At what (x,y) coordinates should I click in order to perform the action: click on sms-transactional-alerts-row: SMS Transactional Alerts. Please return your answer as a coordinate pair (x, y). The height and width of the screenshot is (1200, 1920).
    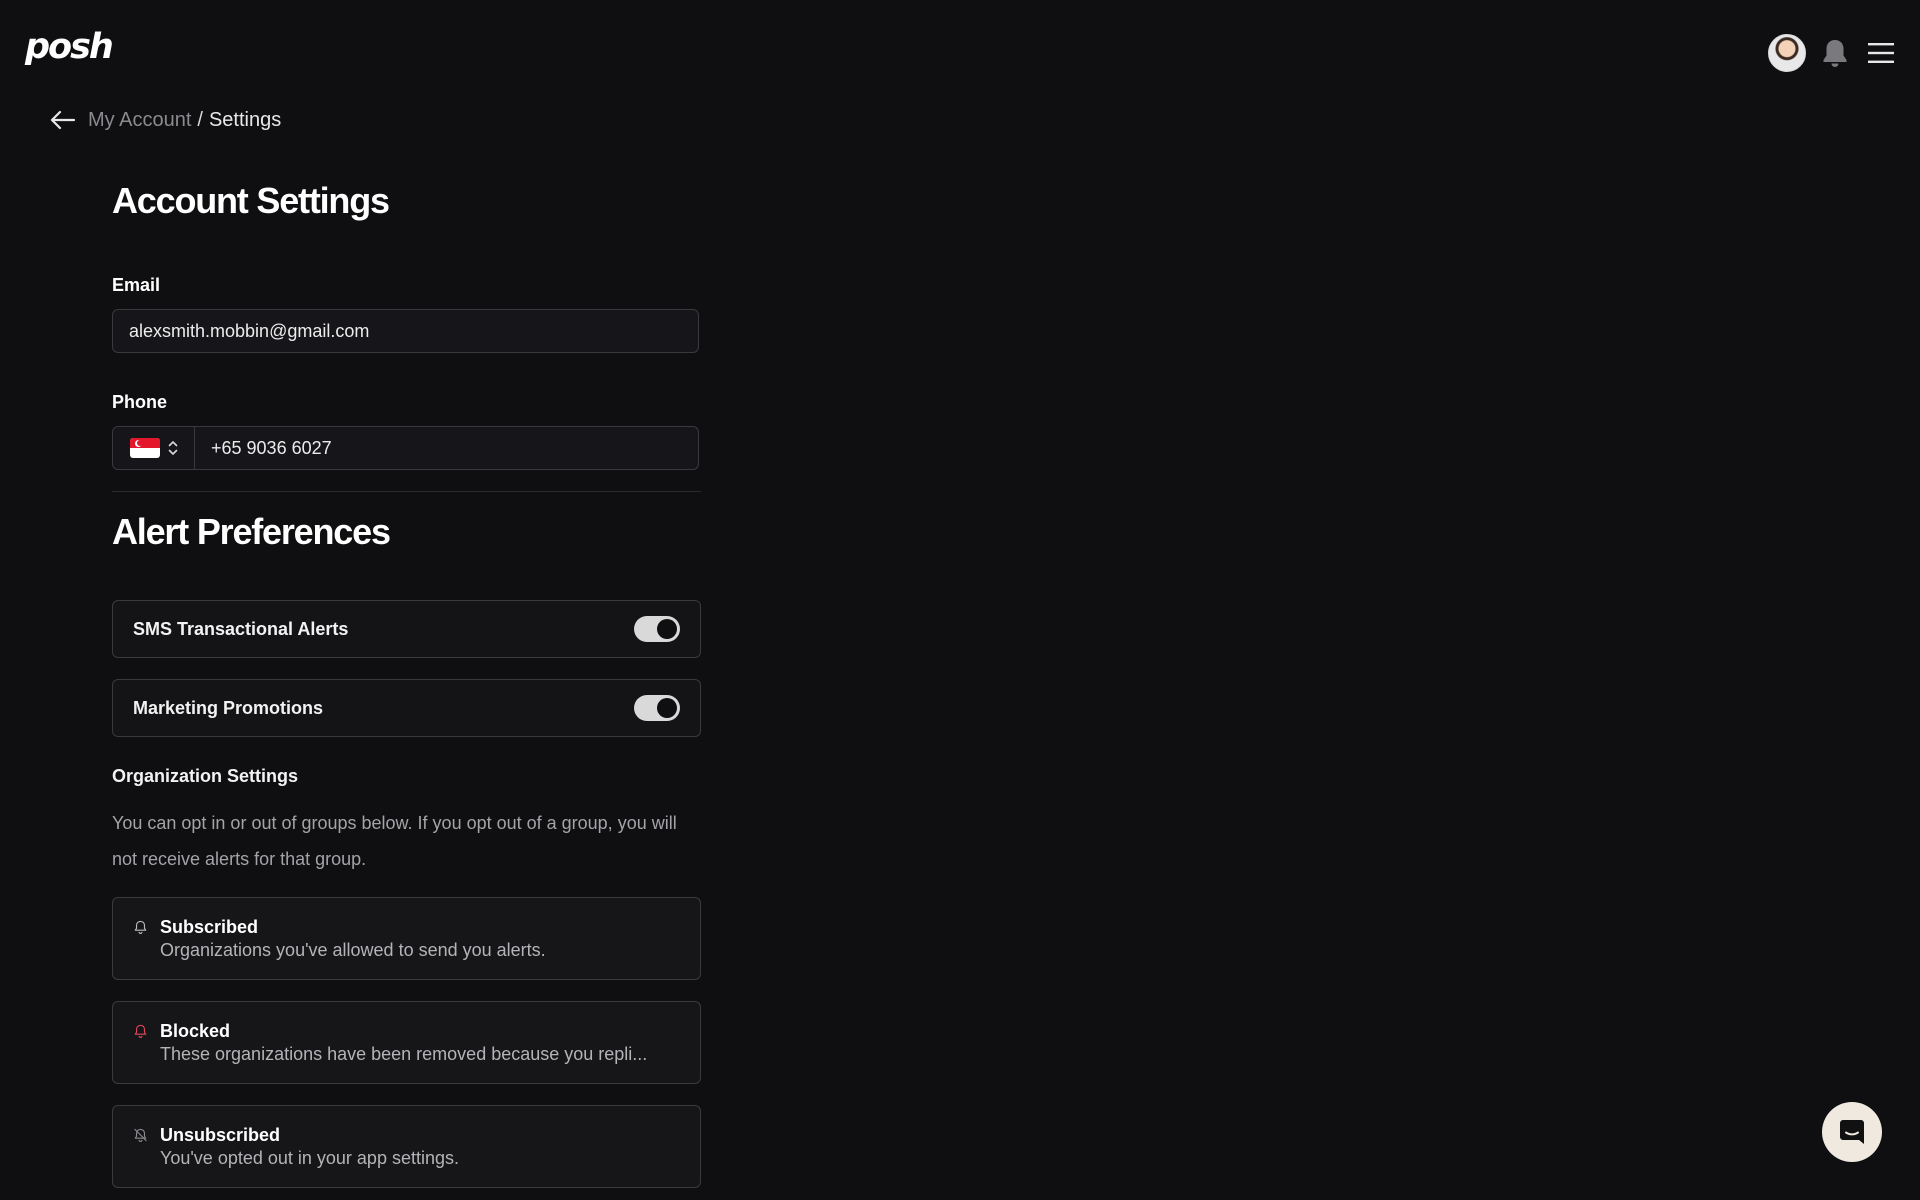
    Looking at the image, I should click on (406, 629).